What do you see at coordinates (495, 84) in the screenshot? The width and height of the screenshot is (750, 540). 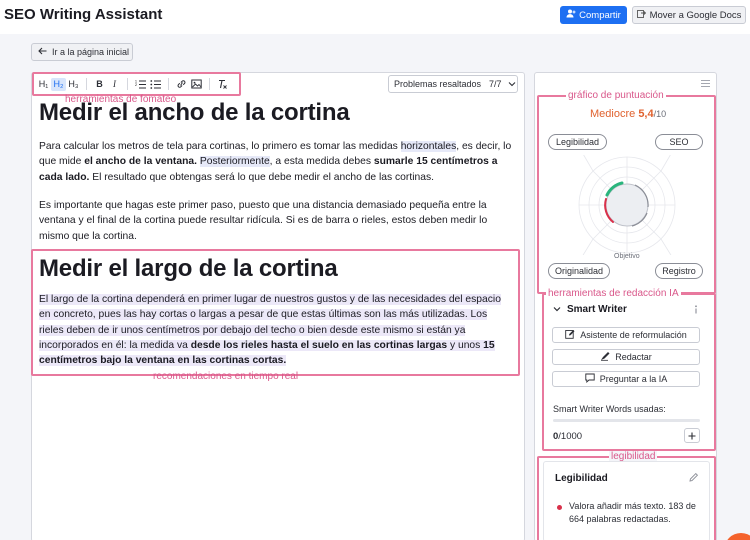 I see `issues-count: 7/7` at bounding box center [495, 84].